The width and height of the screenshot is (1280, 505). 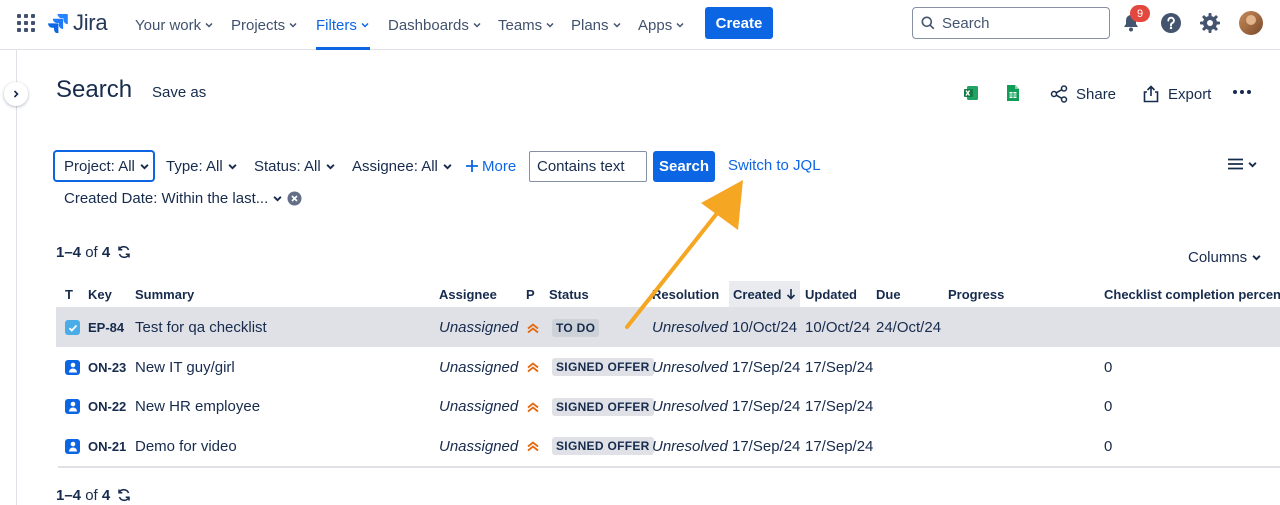 What do you see at coordinates (1224, 257) in the screenshot?
I see `columns-button: Columns` at bounding box center [1224, 257].